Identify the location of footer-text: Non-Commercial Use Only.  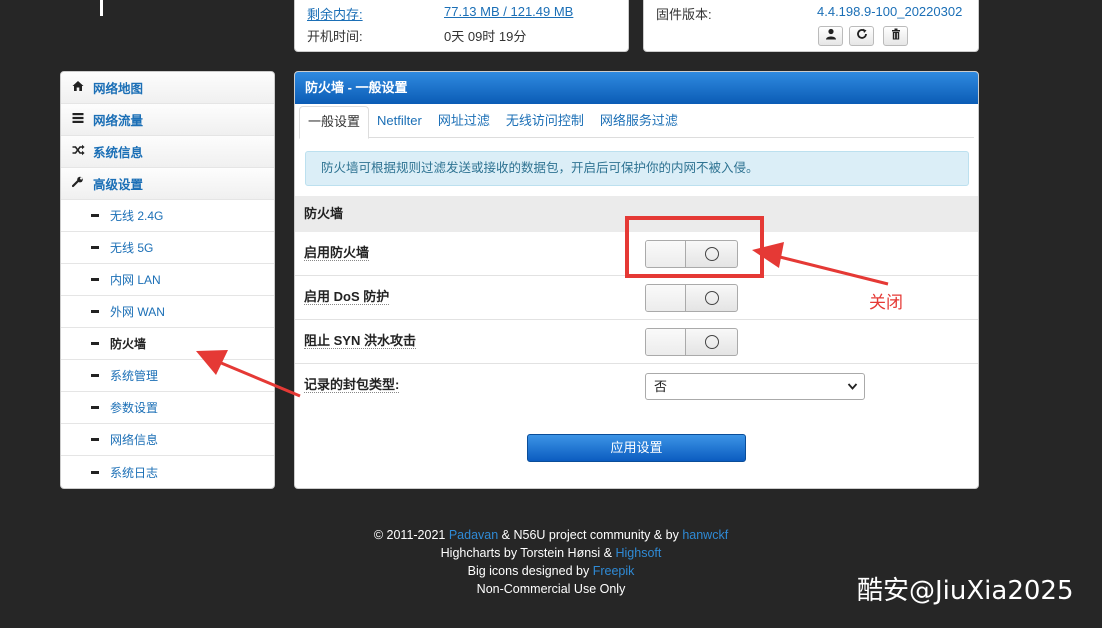
(551, 589).